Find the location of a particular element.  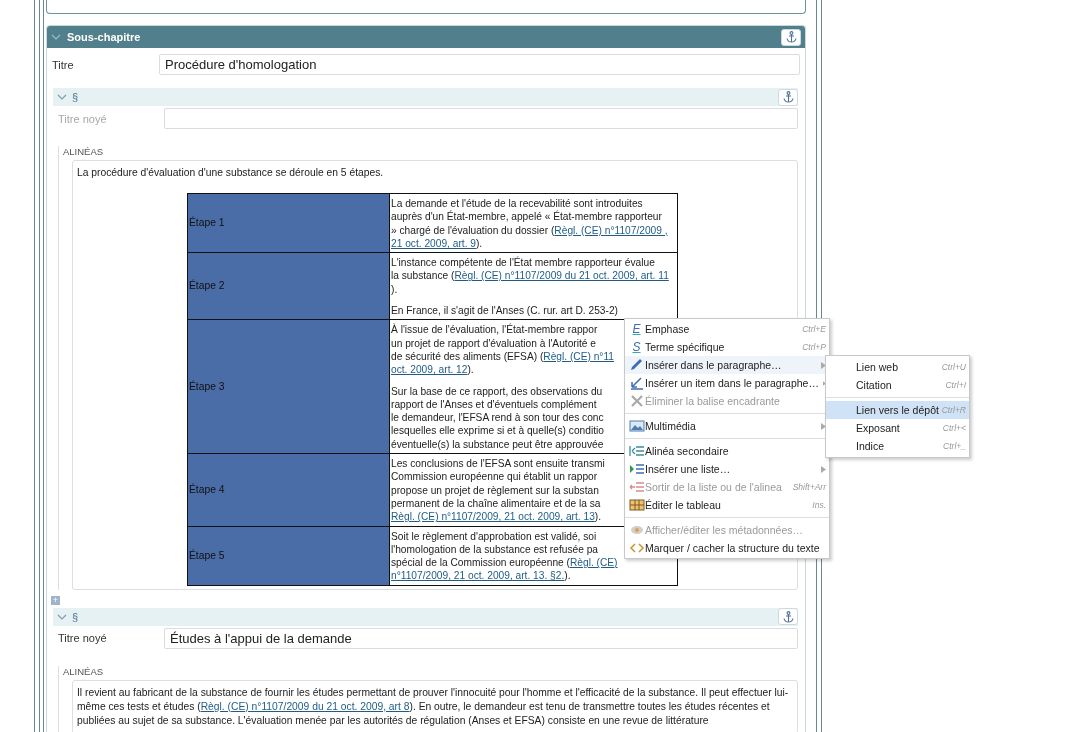

table-cell: Étape 1 is located at coordinates (288, 223).